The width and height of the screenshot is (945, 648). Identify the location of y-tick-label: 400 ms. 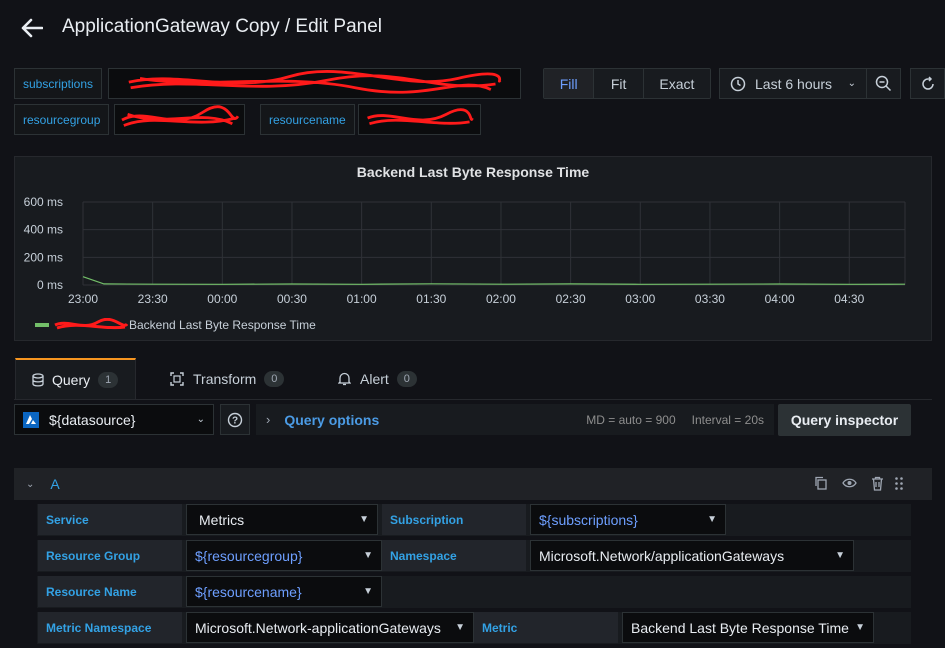
(43, 230).